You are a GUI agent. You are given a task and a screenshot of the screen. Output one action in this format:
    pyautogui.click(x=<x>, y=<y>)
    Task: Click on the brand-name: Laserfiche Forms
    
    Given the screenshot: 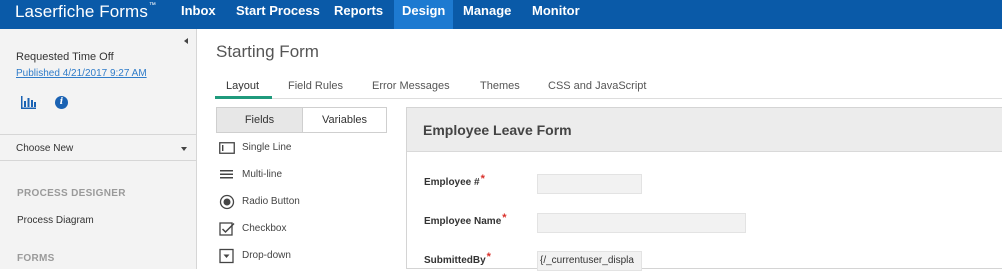 What is the action you would take?
    pyautogui.click(x=81, y=11)
    